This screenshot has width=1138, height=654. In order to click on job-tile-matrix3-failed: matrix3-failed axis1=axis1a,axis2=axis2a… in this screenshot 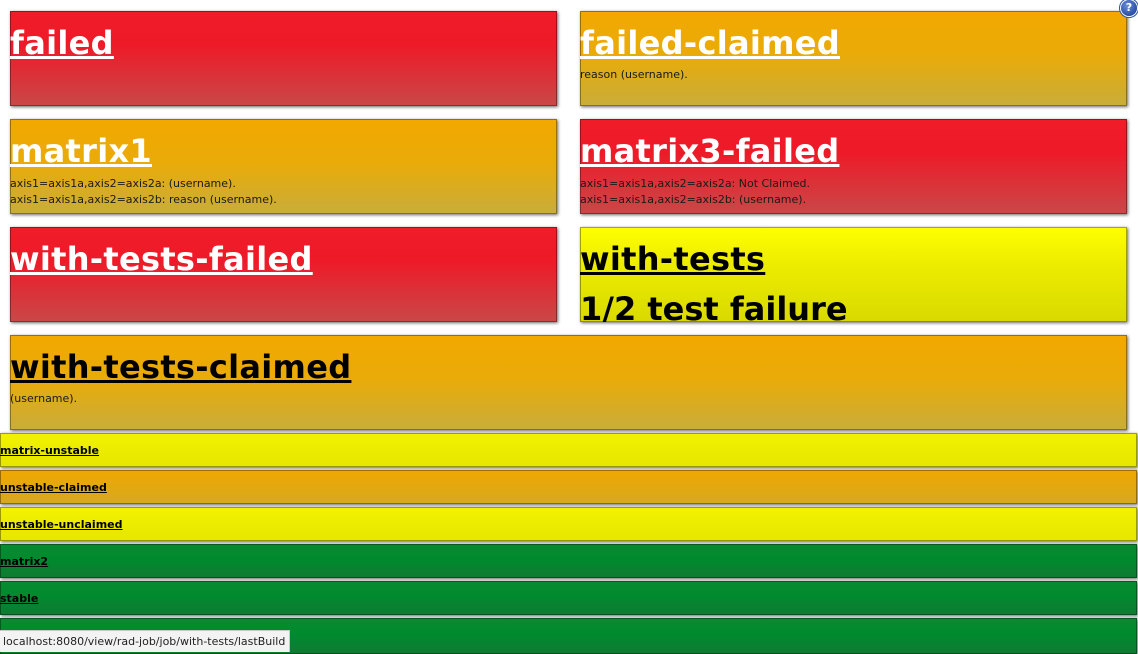, I will do `click(853, 166)`.